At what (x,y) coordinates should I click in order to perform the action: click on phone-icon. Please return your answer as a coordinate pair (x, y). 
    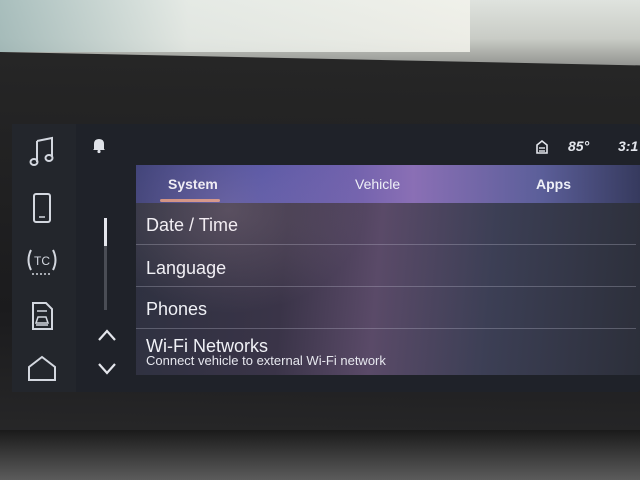
    Looking at the image, I should click on (42, 208).